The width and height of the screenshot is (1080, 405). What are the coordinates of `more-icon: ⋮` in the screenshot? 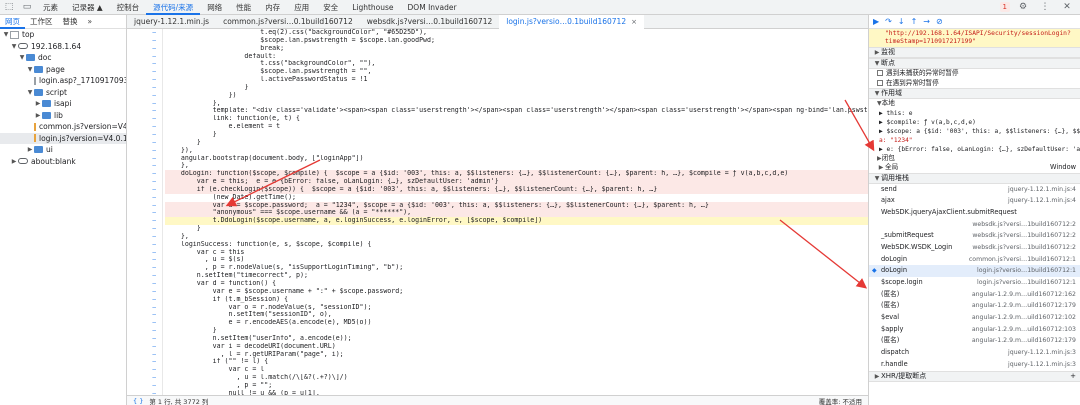 It's located at (1045, 7).